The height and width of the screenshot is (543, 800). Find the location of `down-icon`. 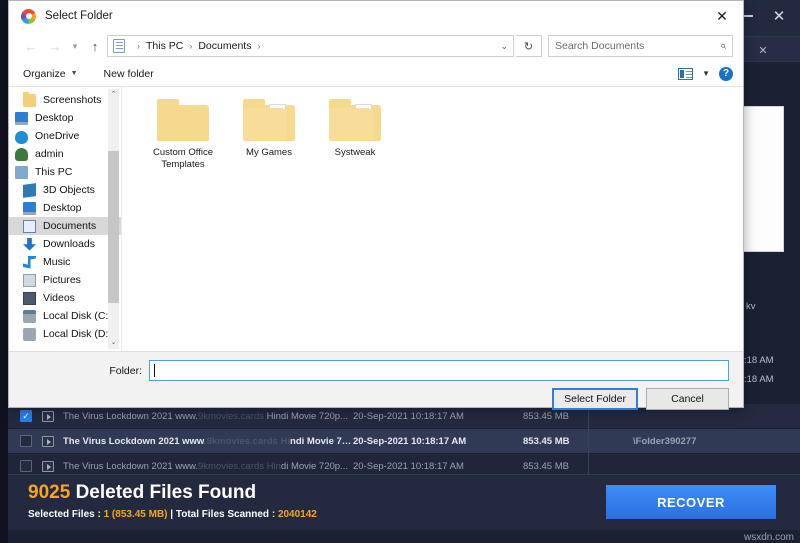

down-icon is located at coordinates (29, 244).